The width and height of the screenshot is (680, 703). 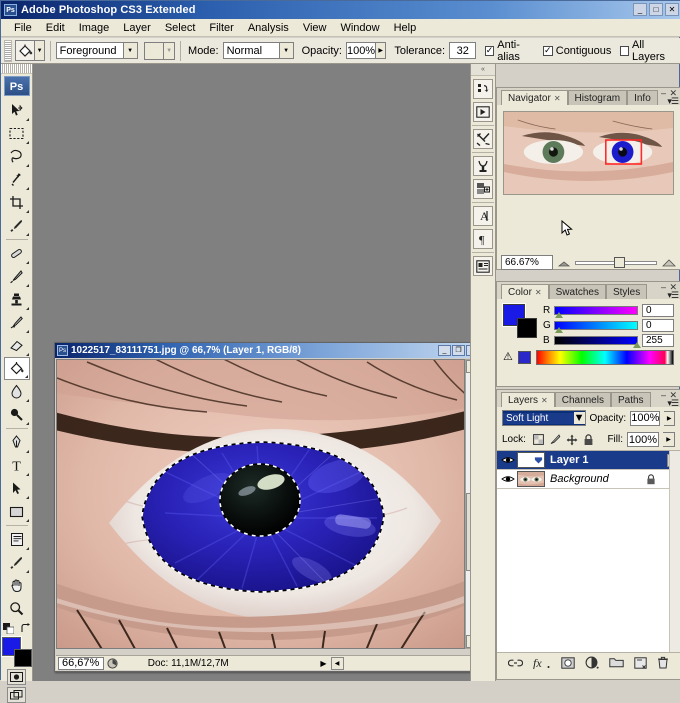 What do you see at coordinates (17, 608) in the screenshot?
I see `zoom-tool` at bounding box center [17, 608].